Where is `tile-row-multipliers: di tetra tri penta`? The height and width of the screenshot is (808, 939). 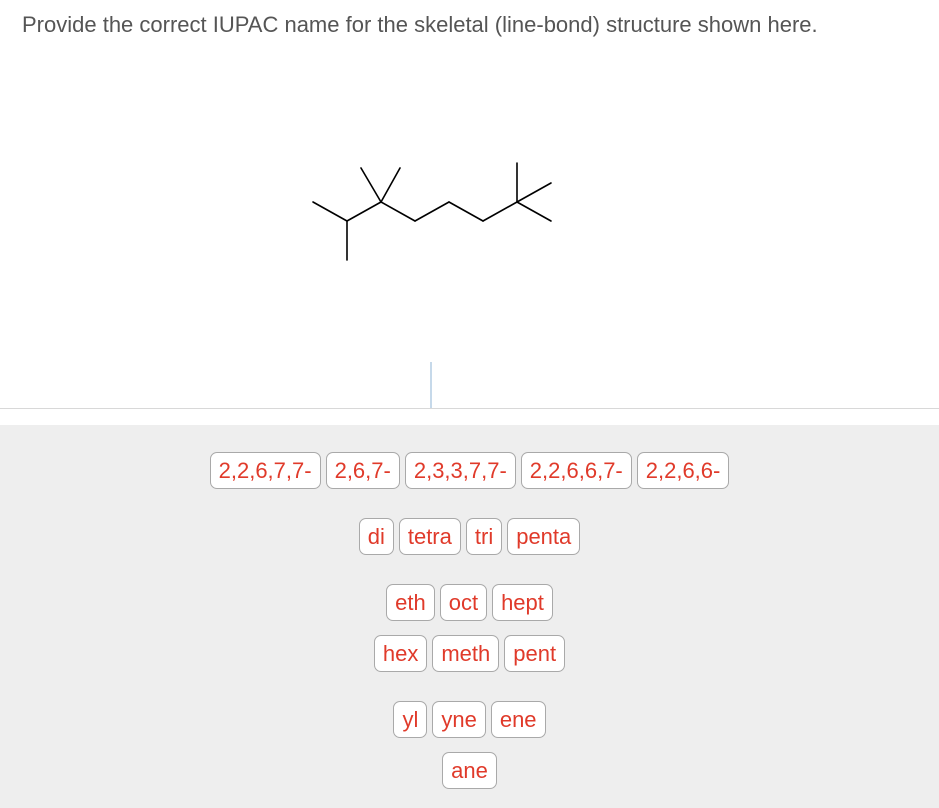
tile-row-multipliers: di tetra tri penta is located at coordinates (469, 536).